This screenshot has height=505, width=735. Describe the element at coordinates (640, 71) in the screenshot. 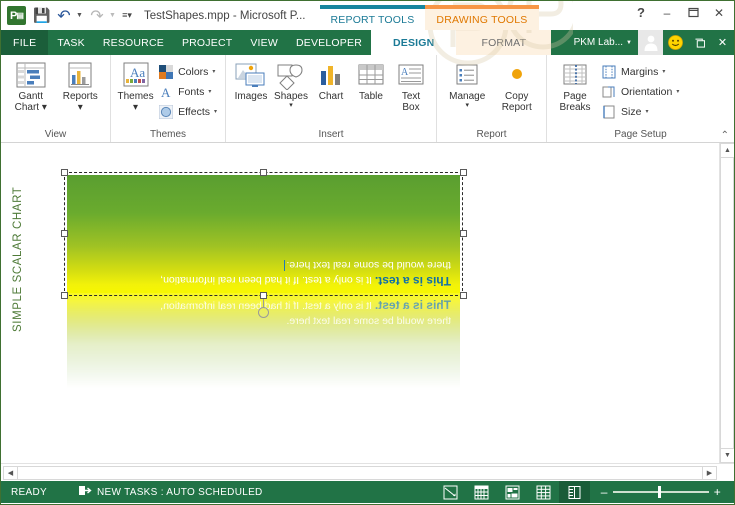

I see `margins-button: Margins ▾` at that location.